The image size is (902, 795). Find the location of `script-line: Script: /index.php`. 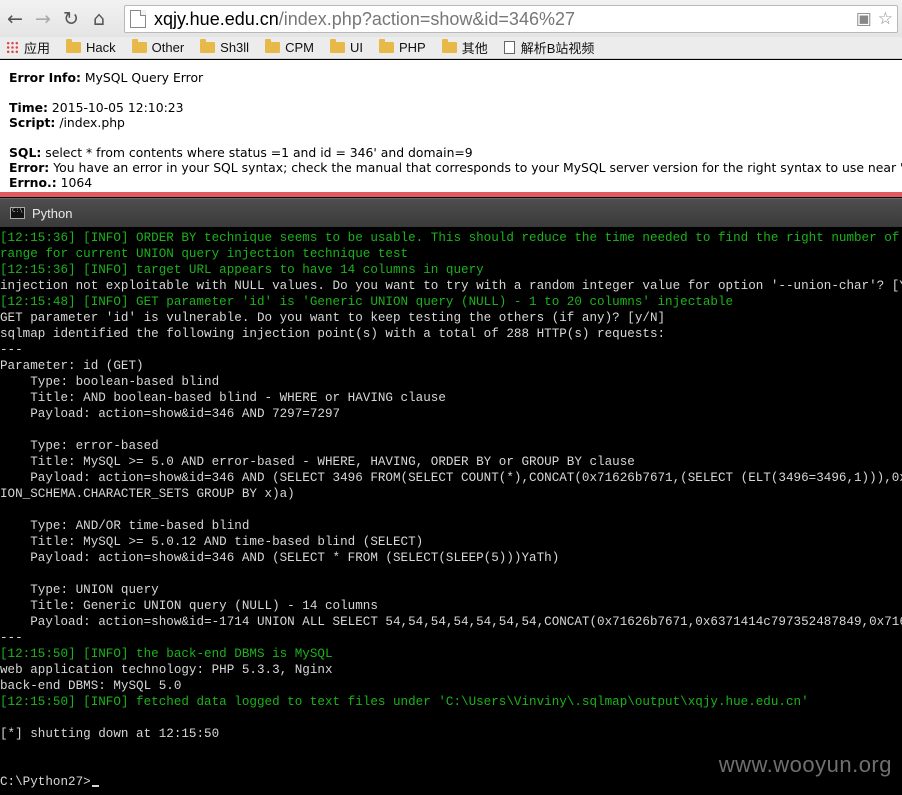

script-line: Script: /index.php is located at coordinates (67, 122).